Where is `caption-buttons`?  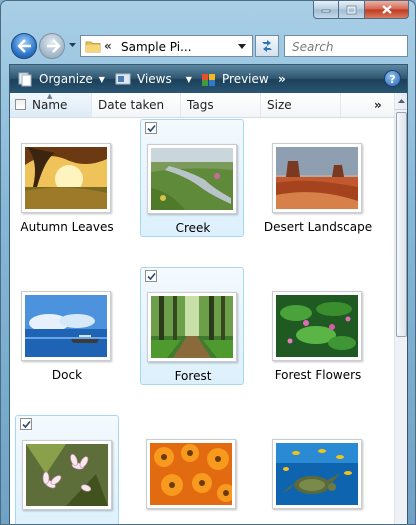 caption-buttons is located at coordinates (361, 10).